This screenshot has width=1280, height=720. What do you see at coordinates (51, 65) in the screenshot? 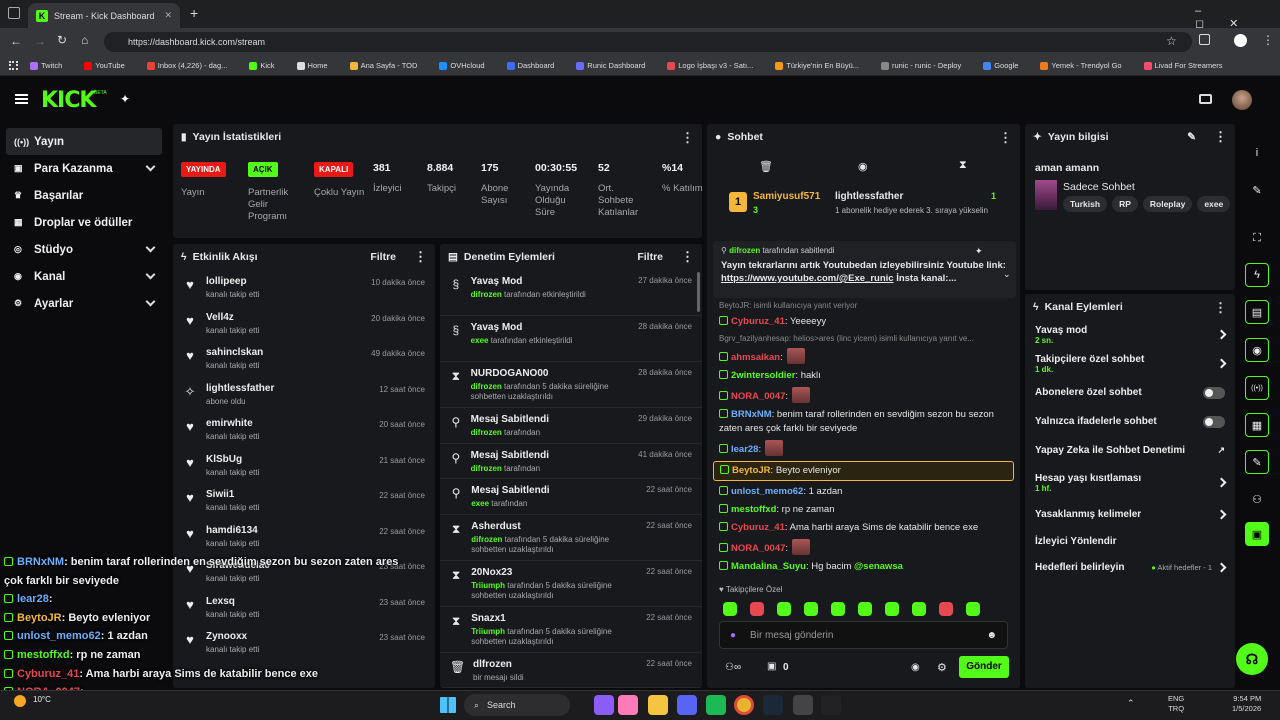
I see `bookmark-item: Twitch` at bounding box center [51, 65].